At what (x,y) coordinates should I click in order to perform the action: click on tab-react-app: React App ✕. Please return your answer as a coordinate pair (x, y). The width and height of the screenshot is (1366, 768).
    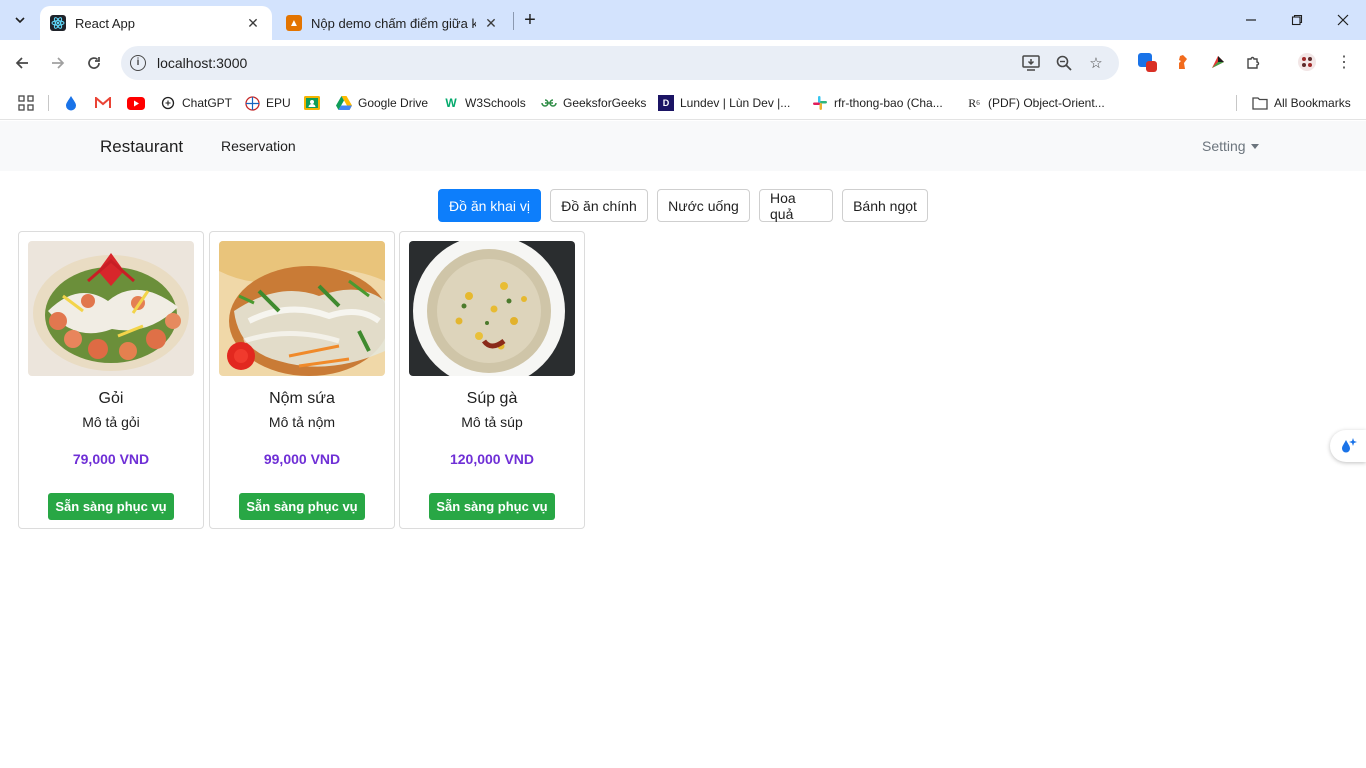
    Looking at the image, I should click on (156, 23).